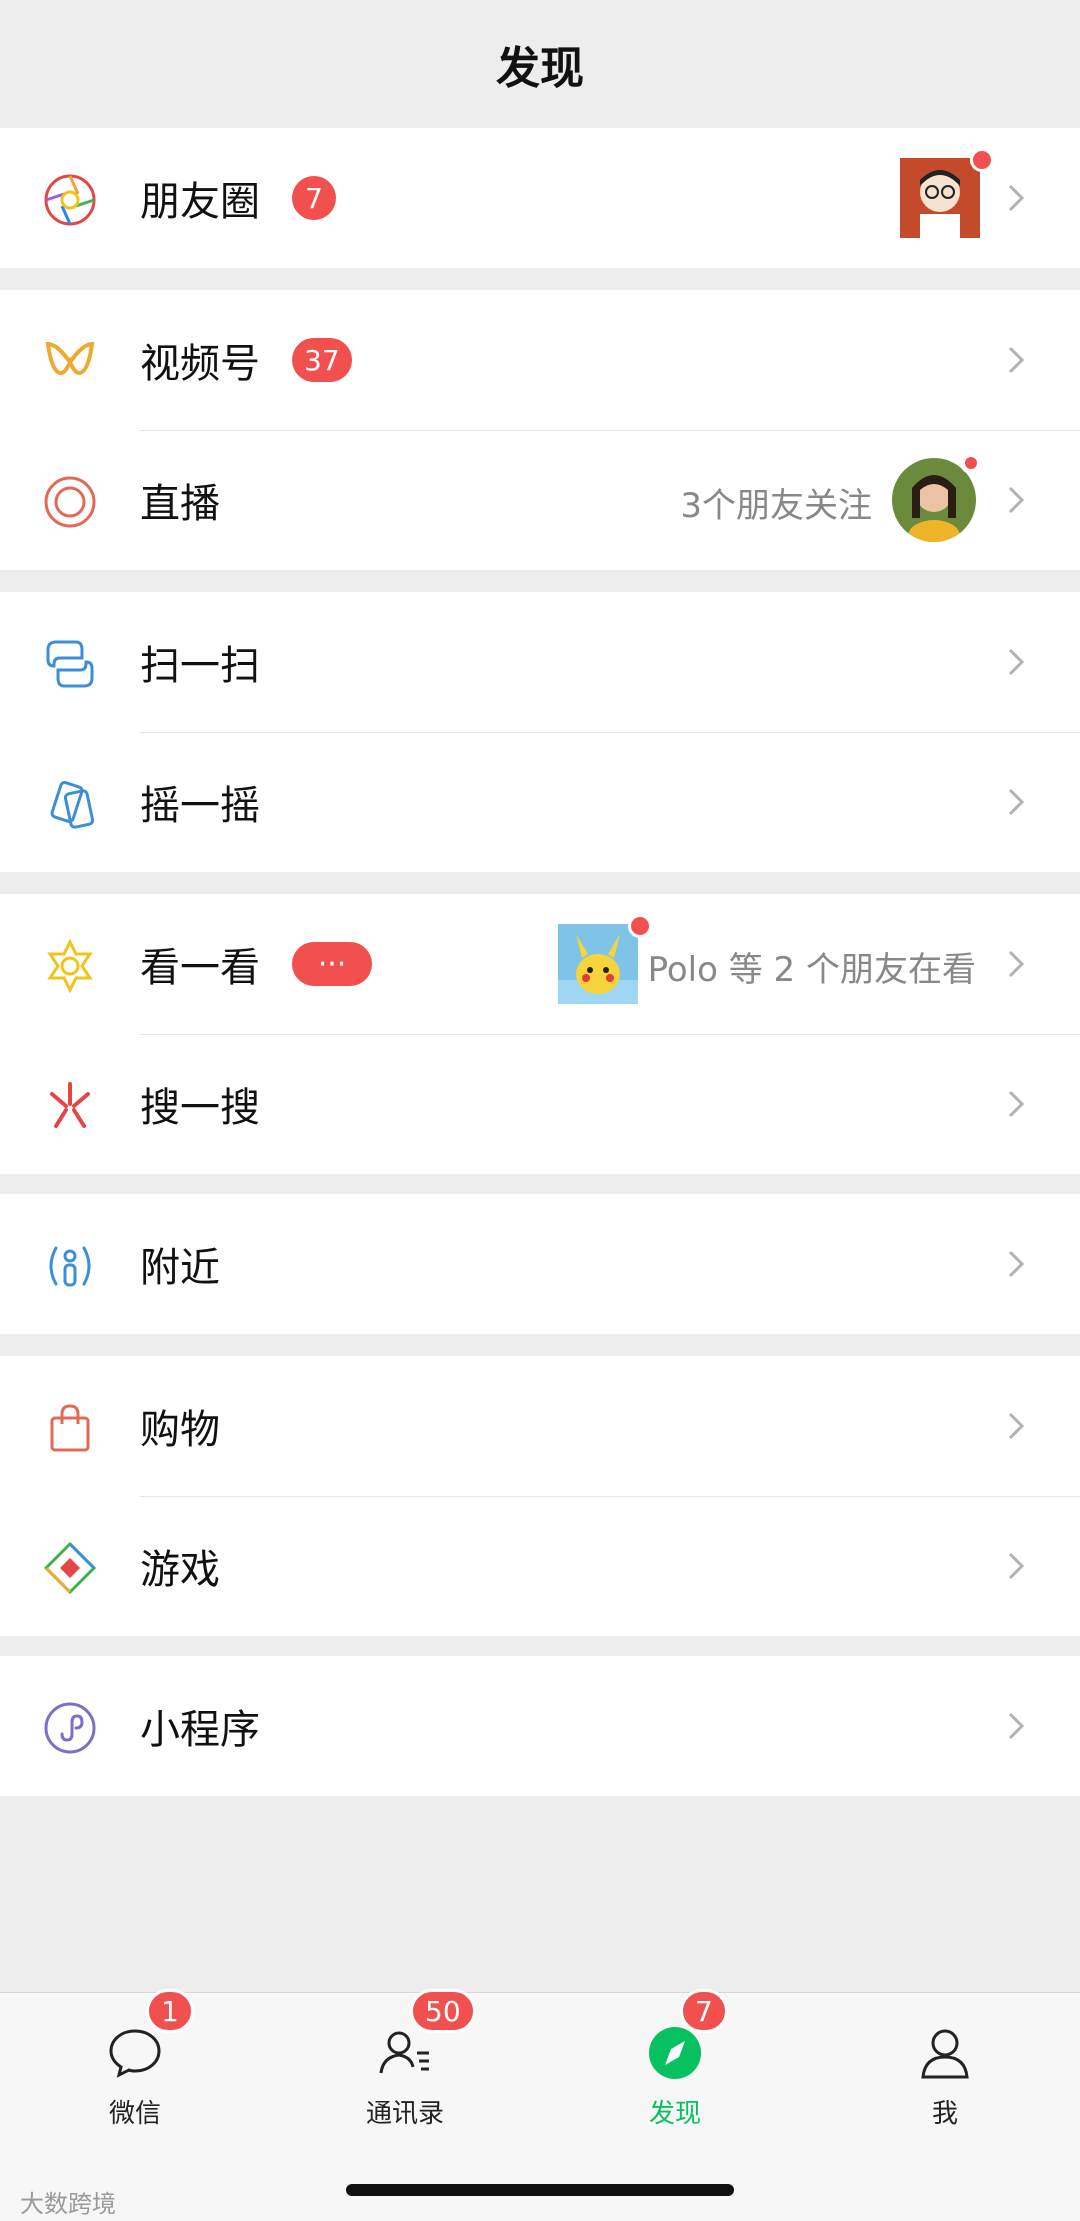  I want to click on row-shake: 摇一摇, so click(540, 802).